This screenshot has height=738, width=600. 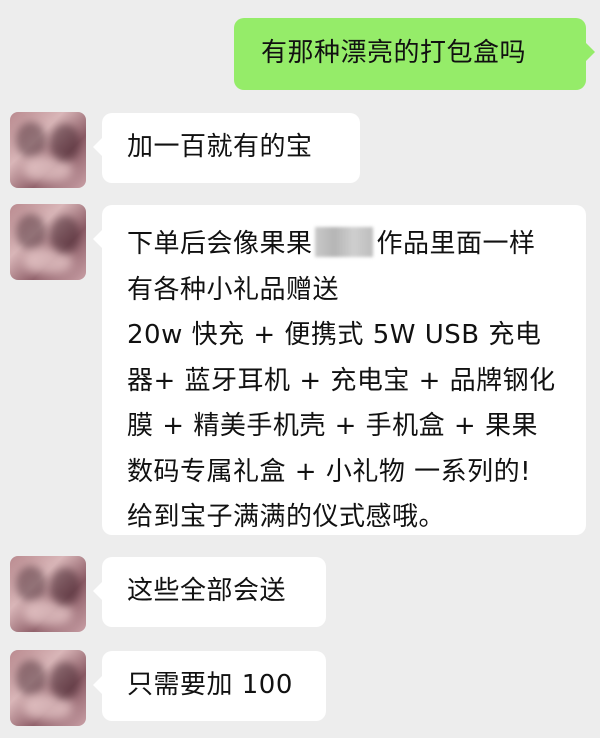 I want to click on message-line: 器+ 蓝牙耳机 + 充电宝 + 品牌钢化, so click(x=341, y=380).